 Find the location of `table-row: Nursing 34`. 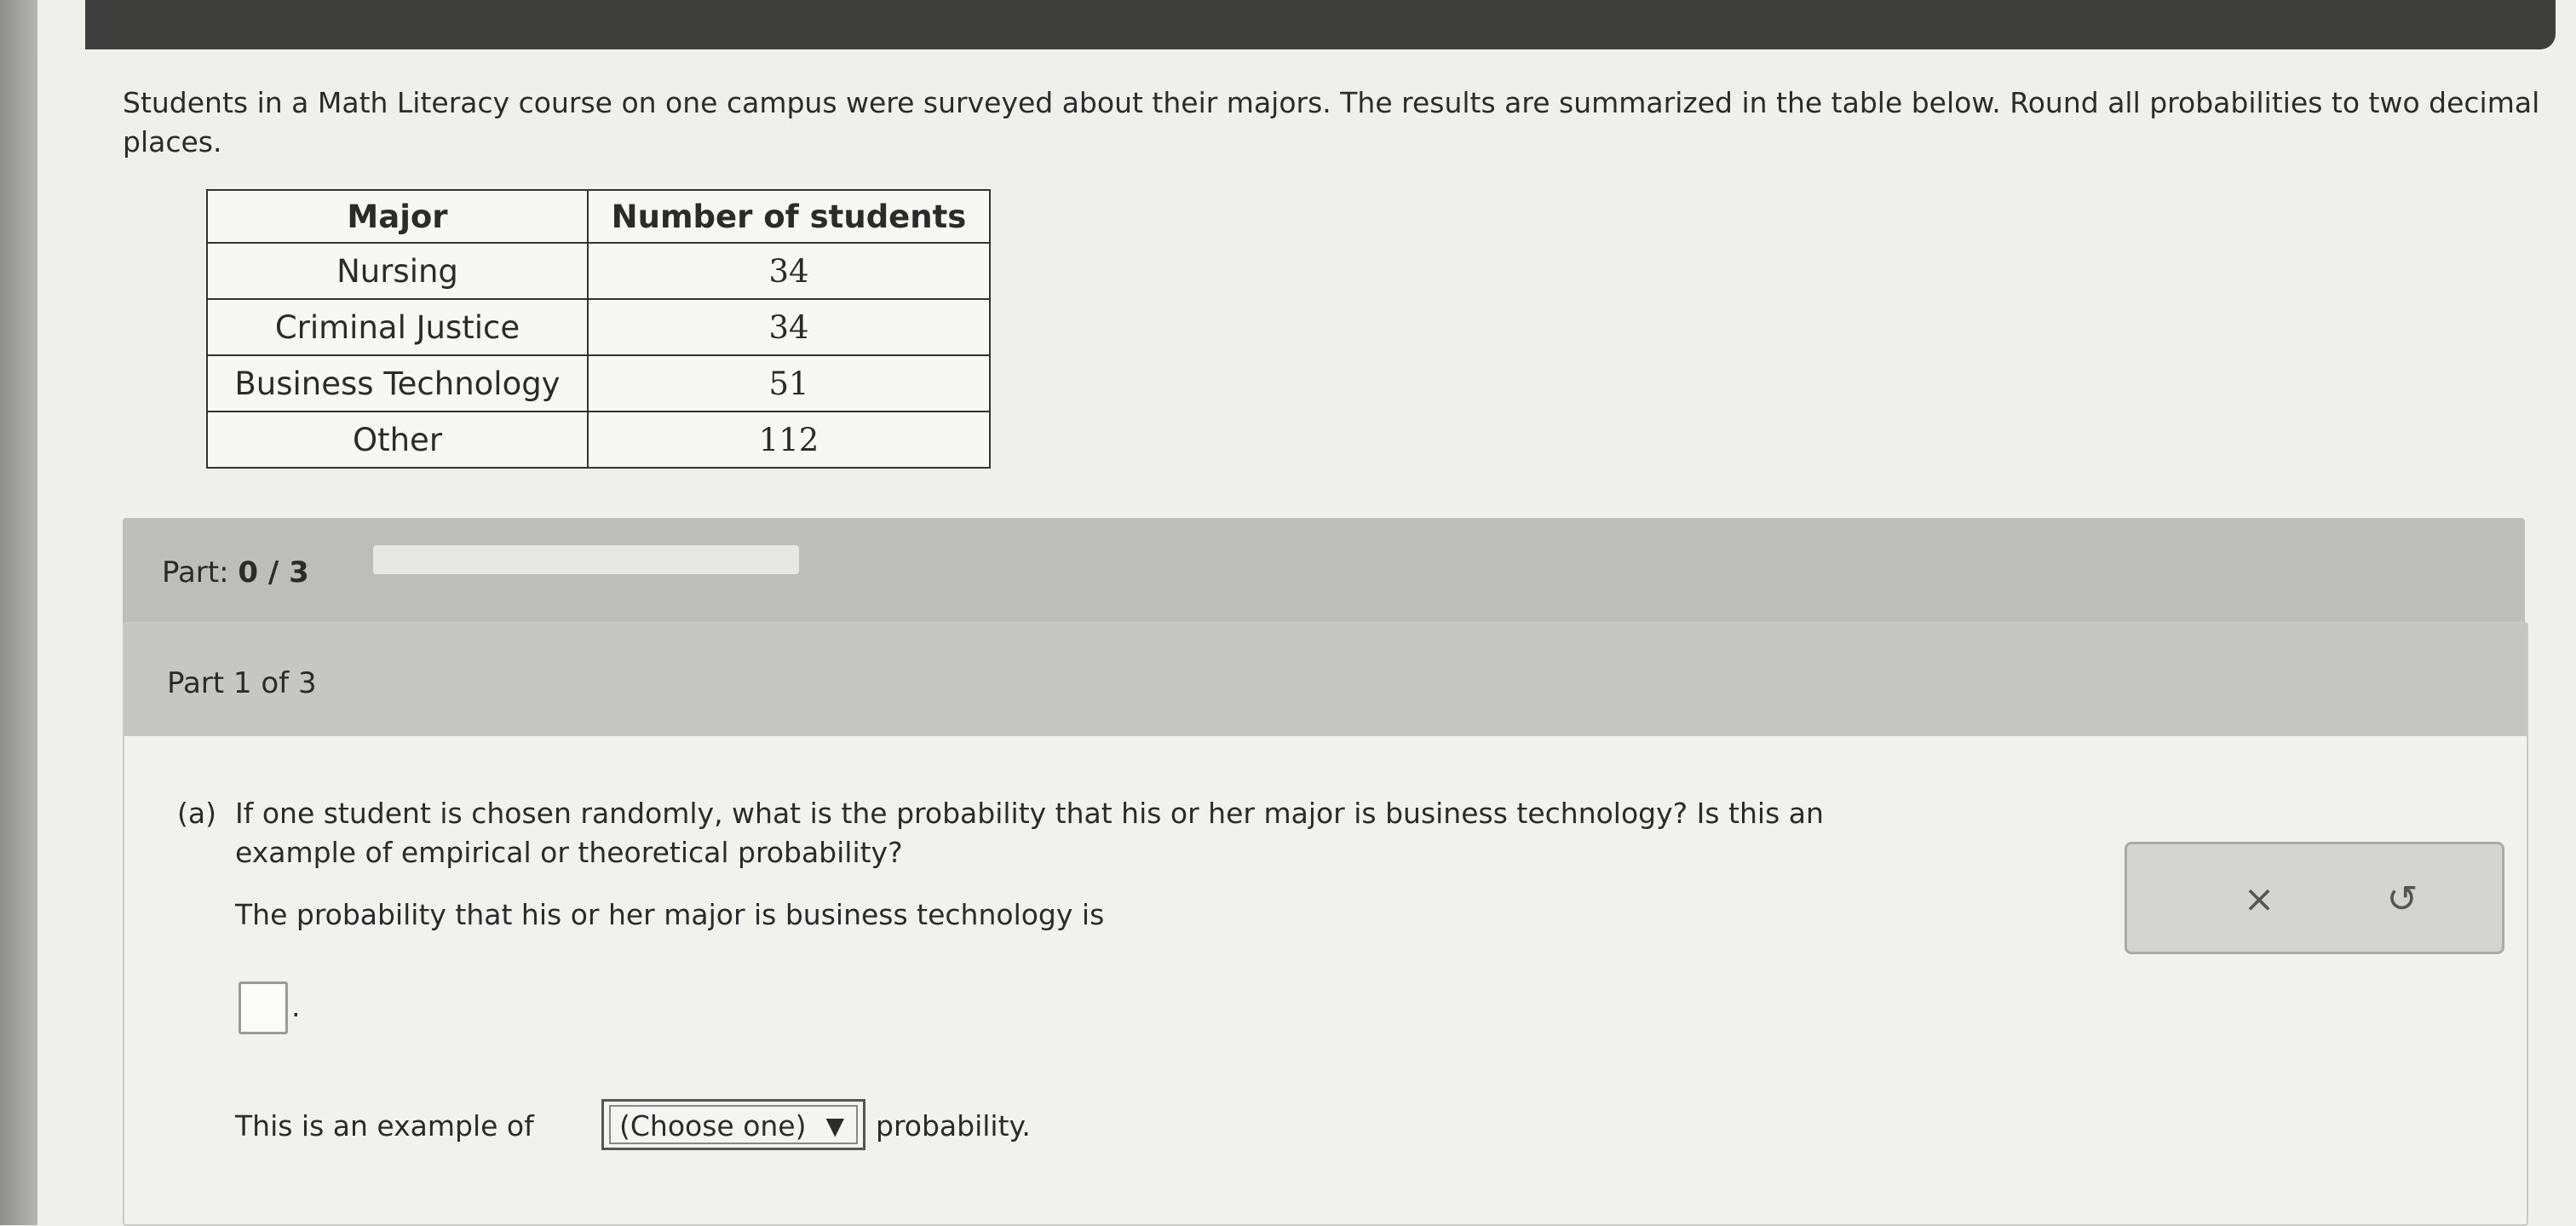

table-row: Nursing 34 is located at coordinates (599, 271).